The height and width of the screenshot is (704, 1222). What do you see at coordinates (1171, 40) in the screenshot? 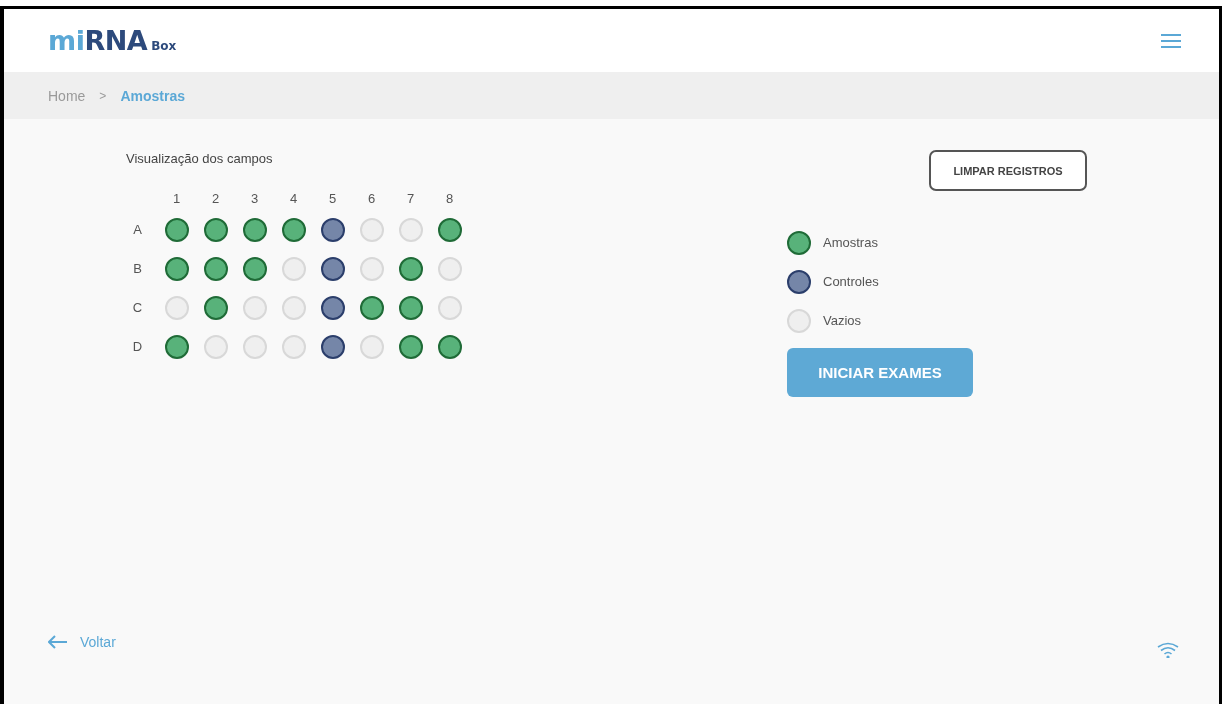
I see `menu-icon` at bounding box center [1171, 40].